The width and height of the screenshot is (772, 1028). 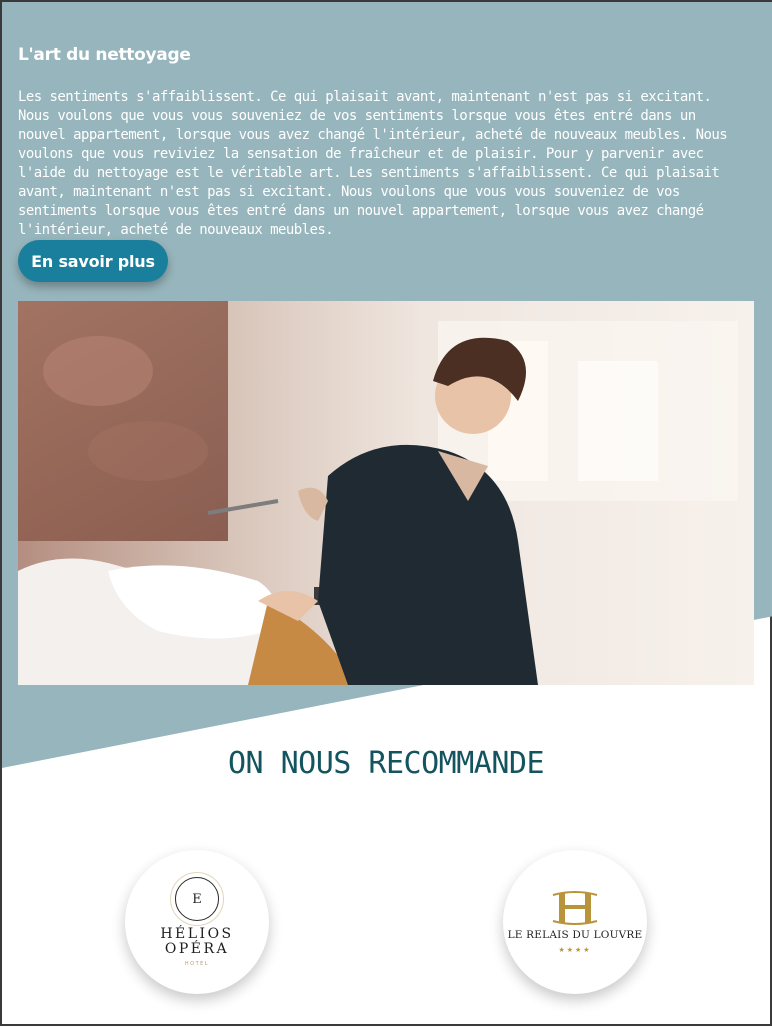 What do you see at coordinates (197, 899) in the screenshot?
I see `helios-emblem-icon: E` at bounding box center [197, 899].